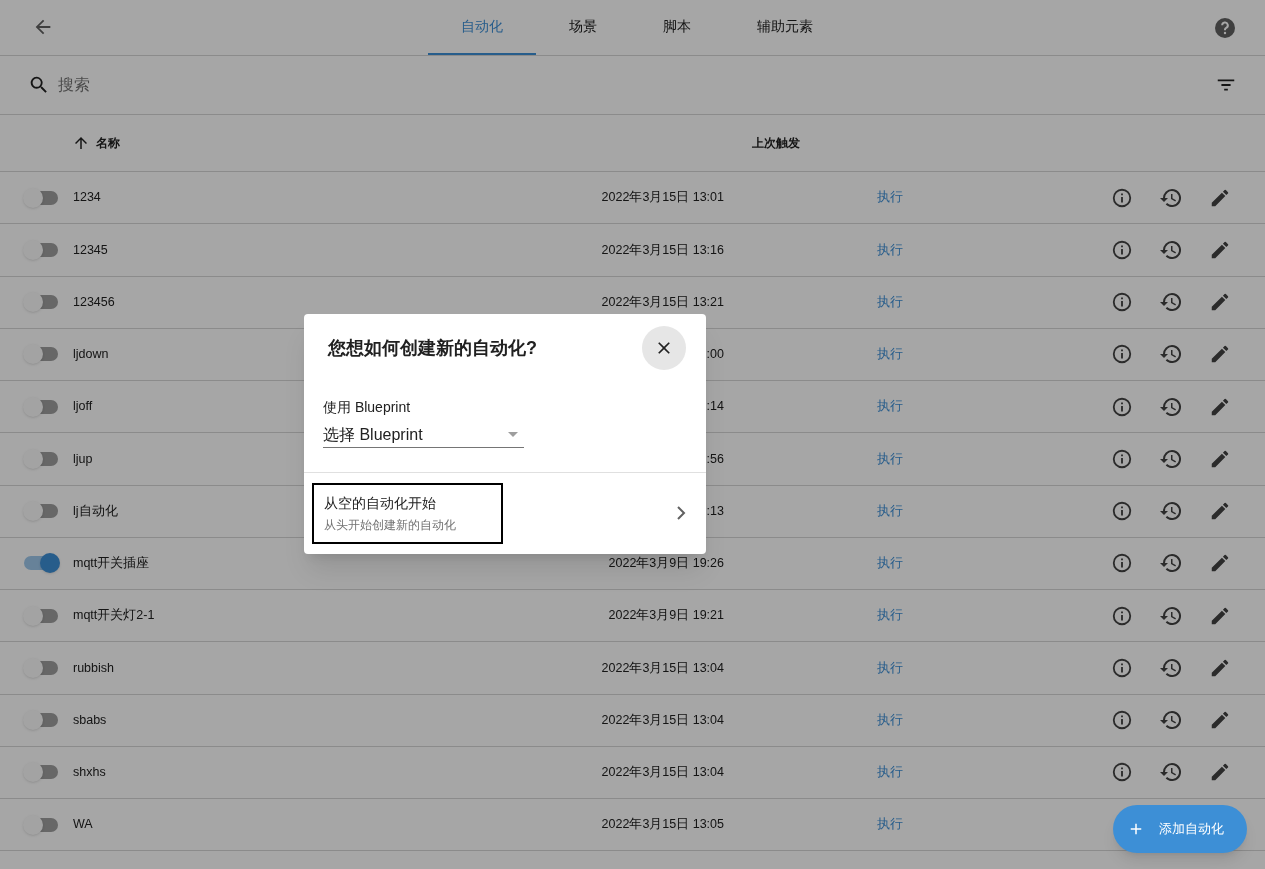 Image resolution: width=1265 pixels, height=869 pixels. Describe the element at coordinates (83, 459) in the screenshot. I see `automation-name: ljup` at that location.